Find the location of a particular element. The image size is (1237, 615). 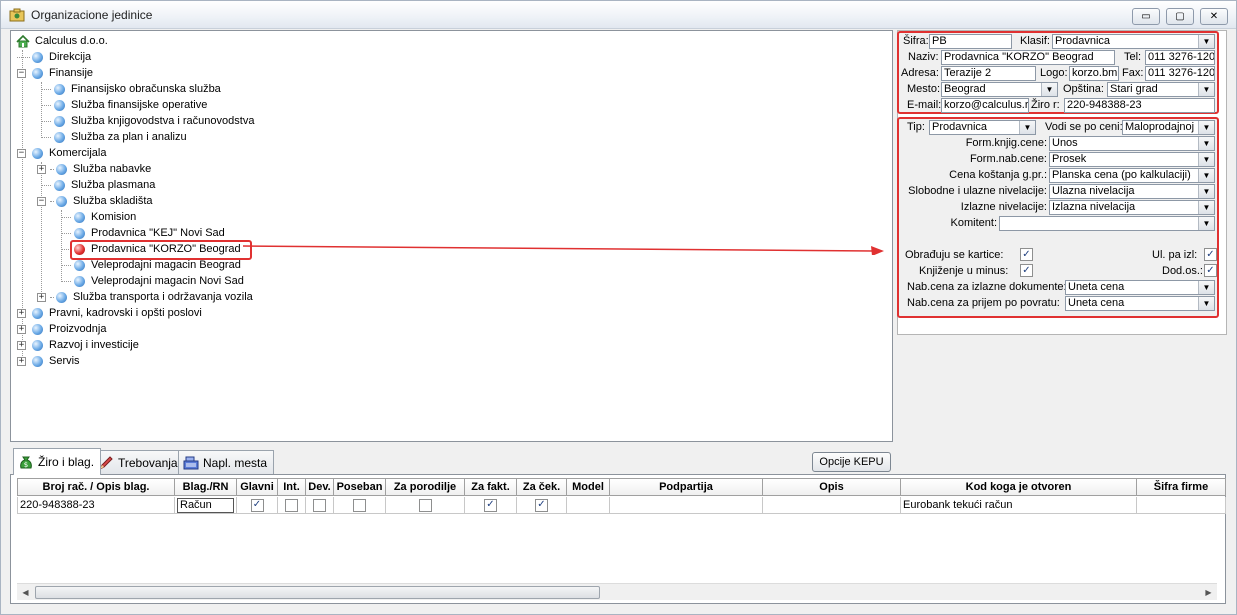

obradjuju-checkbox is located at coordinates (1026, 254).